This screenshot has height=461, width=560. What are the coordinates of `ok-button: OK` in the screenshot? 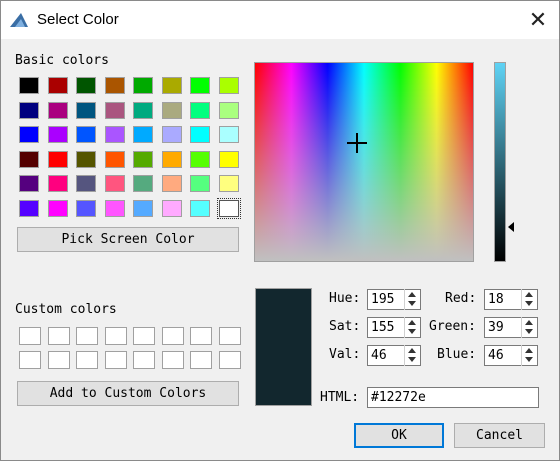 It's located at (399, 435).